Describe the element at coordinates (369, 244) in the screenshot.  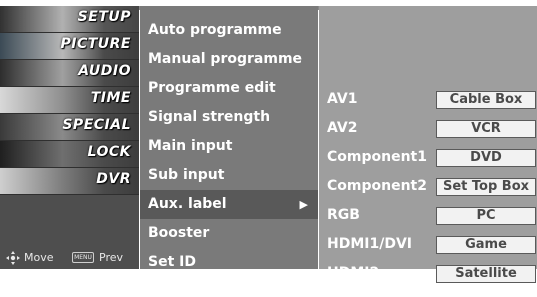
I see `input-source-label: HDMI1/DVI` at that location.